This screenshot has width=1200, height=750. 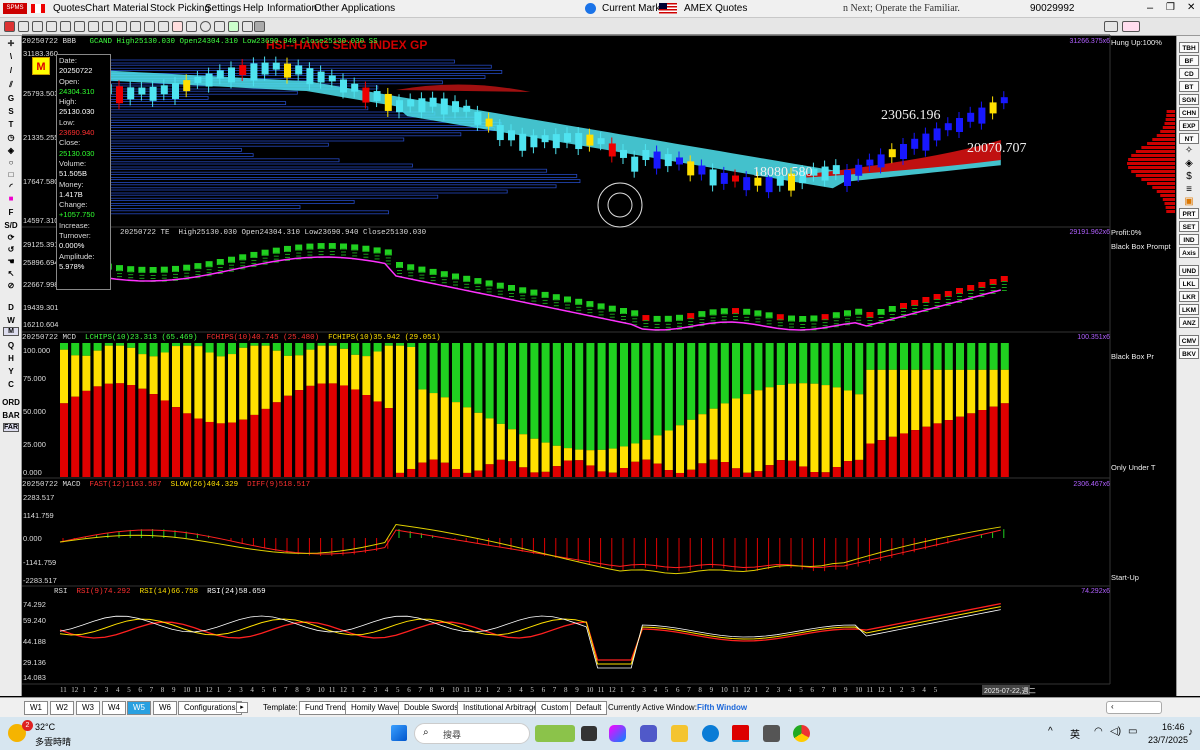 I want to click on x-axis-tick-label: 3, so click(x=376, y=690).